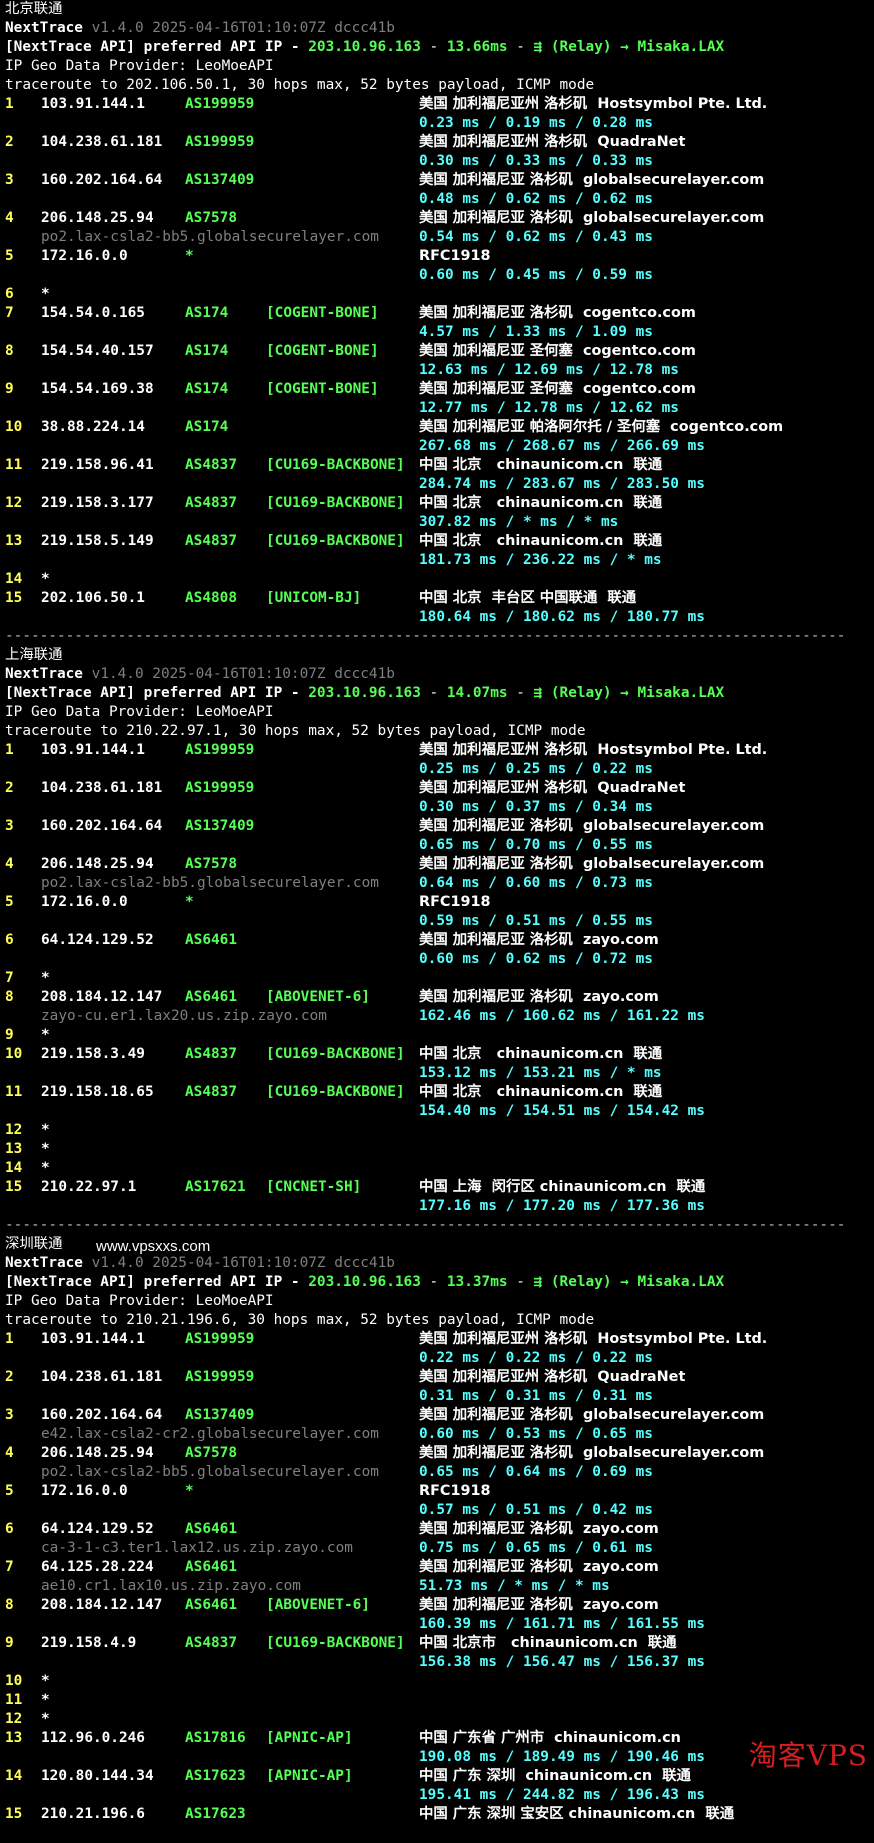  I want to click on site-watermark: www.vpsxxs.com, so click(153, 1246).